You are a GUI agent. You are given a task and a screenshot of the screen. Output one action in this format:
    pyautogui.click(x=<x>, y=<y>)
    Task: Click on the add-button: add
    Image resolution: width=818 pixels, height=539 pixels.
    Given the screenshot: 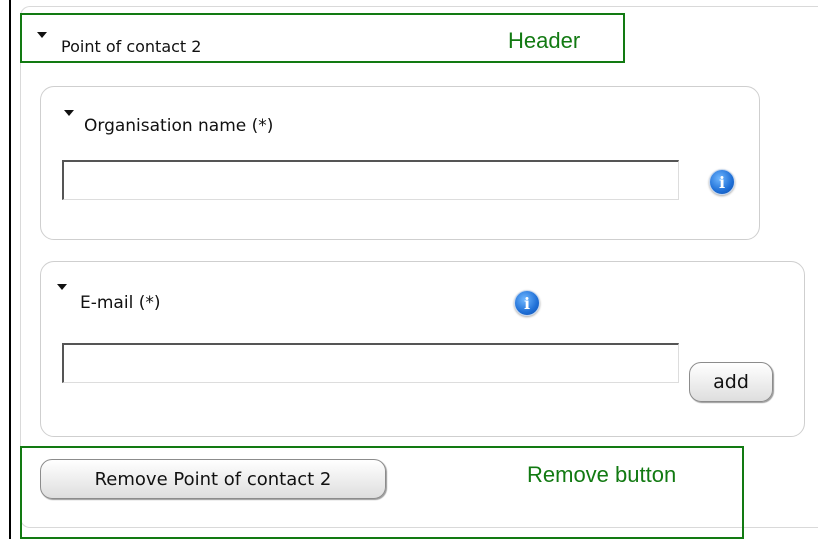 What is the action you would take?
    pyautogui.click(x=731, y=382)
    